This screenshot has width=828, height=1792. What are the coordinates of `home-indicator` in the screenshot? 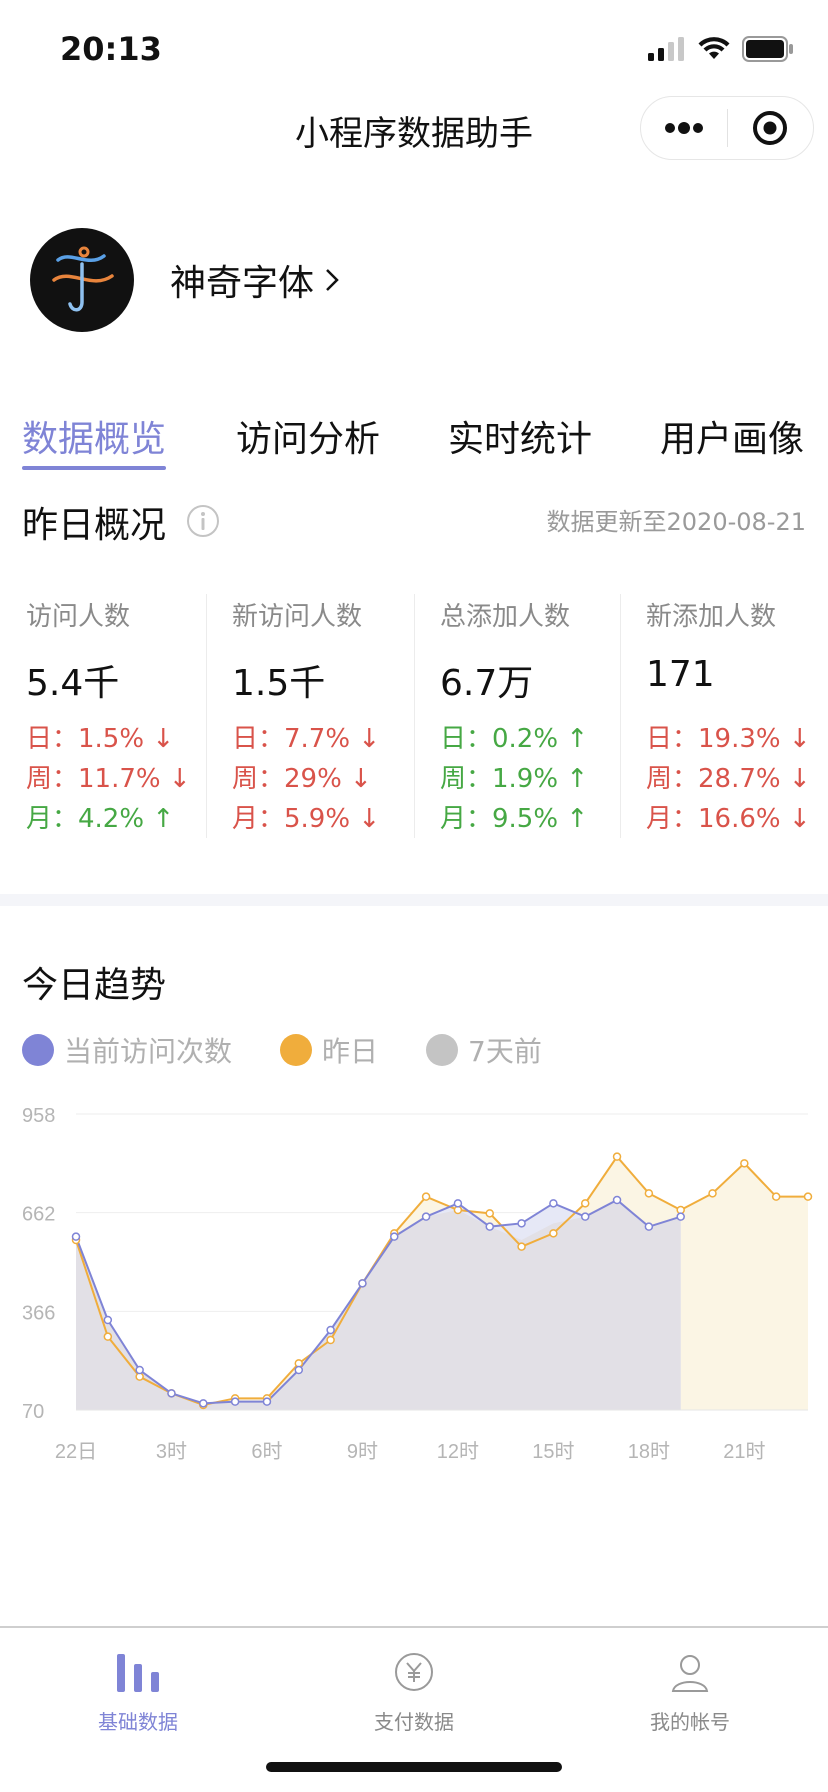 It's located at (414, 1767).